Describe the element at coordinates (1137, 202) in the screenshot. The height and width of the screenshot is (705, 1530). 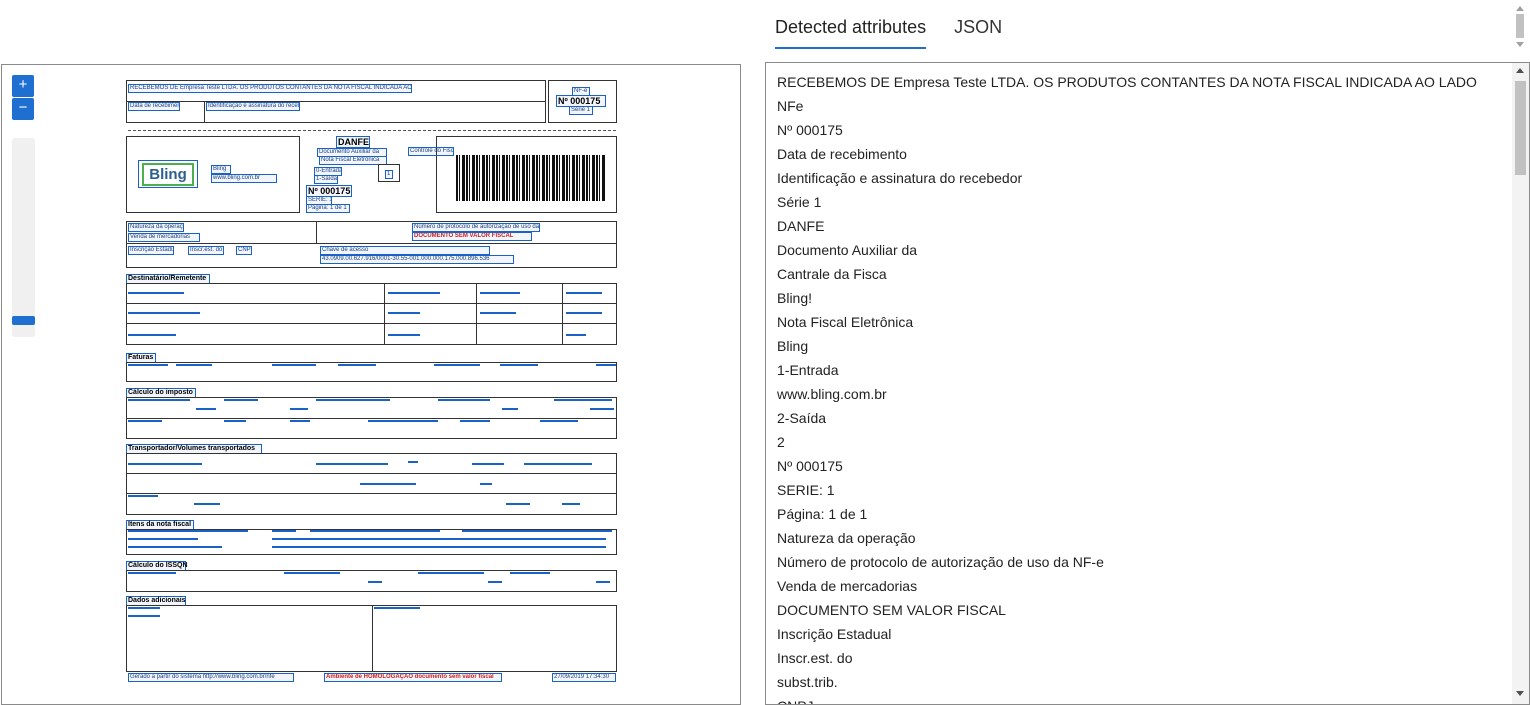
I see `attribute-item: Série 1` at that location.